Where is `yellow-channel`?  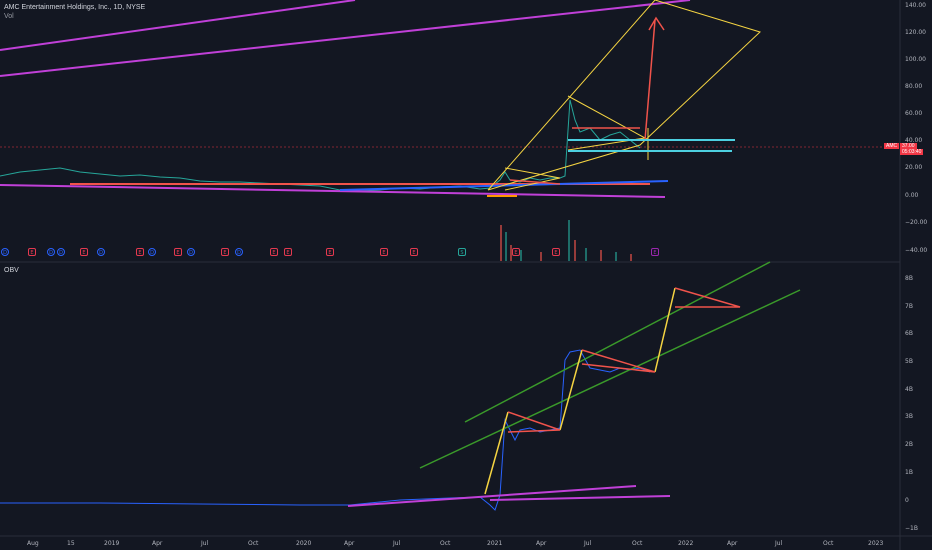
yellow-channel is located at coordinates (624, 95).